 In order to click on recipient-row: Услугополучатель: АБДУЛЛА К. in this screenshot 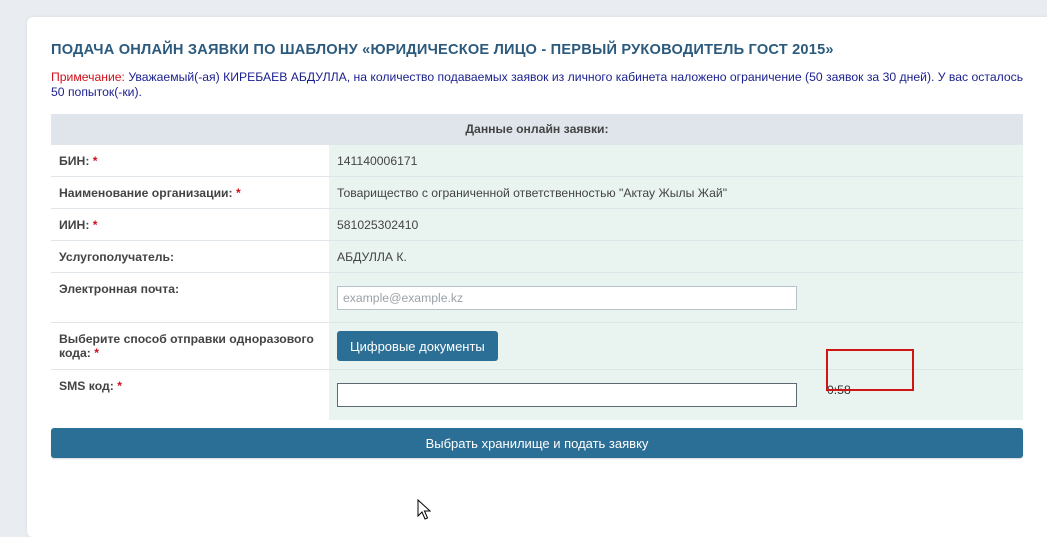, I will do `click(537, 256)`.